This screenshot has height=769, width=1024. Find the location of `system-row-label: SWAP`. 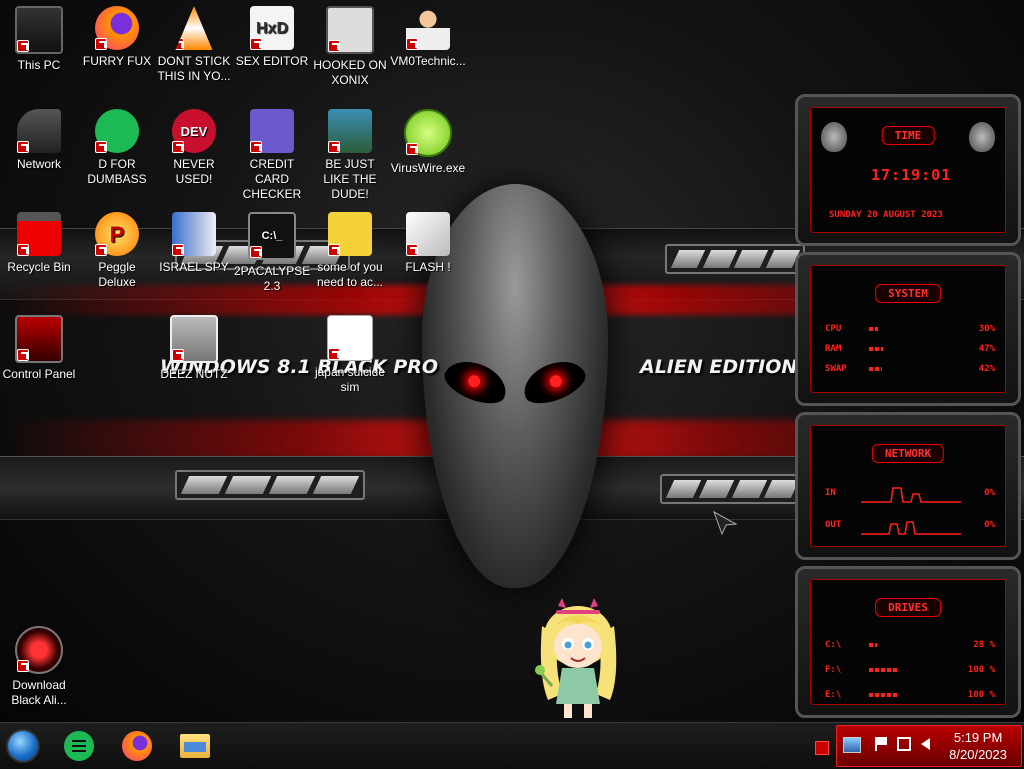

system-row-label: SWAP is located at coordinates (836, 369).